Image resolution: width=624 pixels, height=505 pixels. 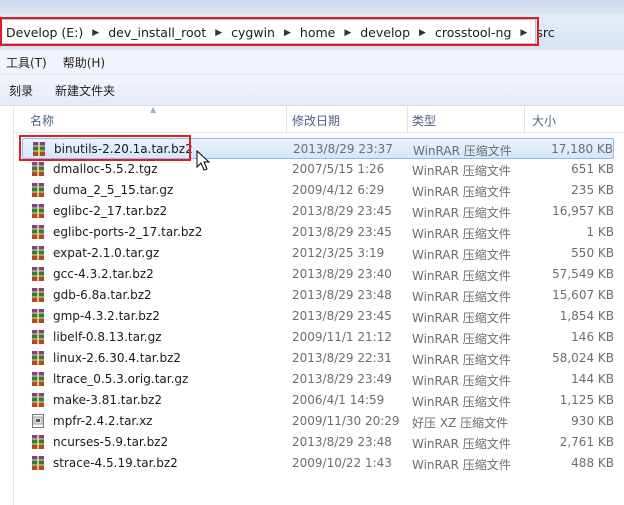 I want to click on file-name: strace-4.5.19.tar.bz2, so click(x=115, y=463).